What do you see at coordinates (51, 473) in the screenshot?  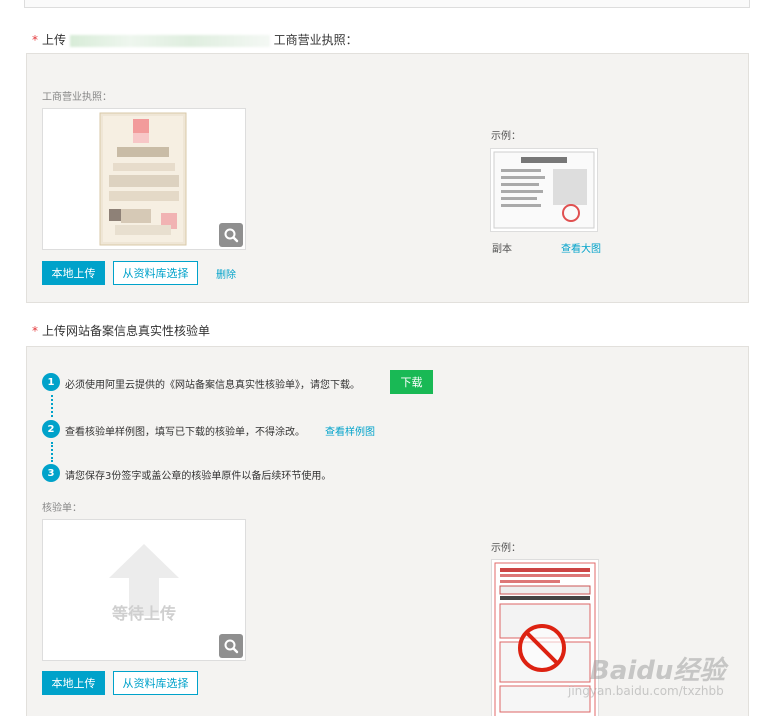 I see `step-3-number: 3` at bounding box center [51, 473].